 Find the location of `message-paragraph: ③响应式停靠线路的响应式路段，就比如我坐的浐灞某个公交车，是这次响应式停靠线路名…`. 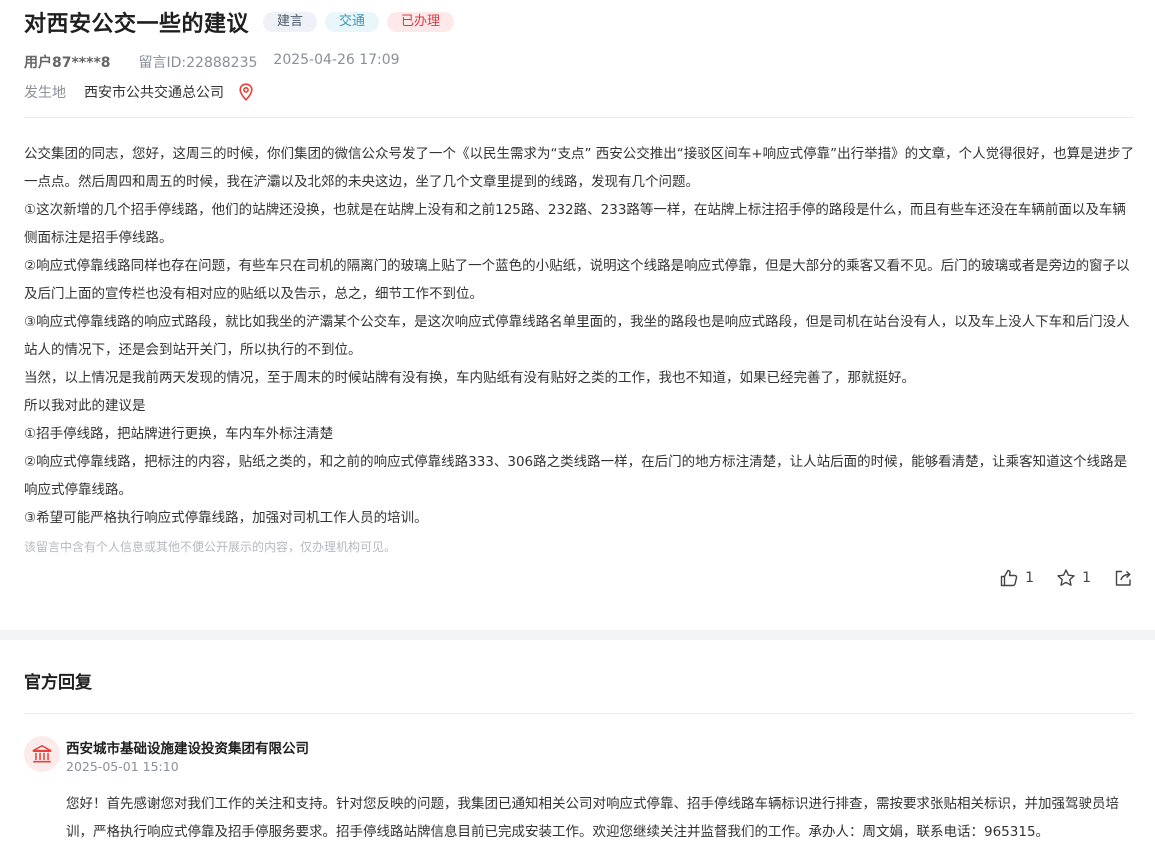

message-paragraph: ③响应式停靠线路的响应式路段，就比如我坐的浐灞某个公交车，是这次响应式停靠线路名… is located at coordinates (577, 336).